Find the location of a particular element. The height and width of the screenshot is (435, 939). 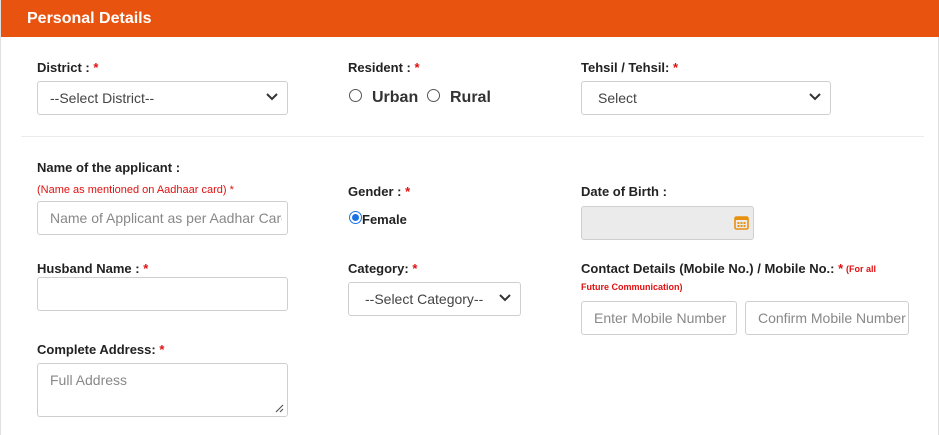

resident-urban-radio is located at coordinates (355, 95).